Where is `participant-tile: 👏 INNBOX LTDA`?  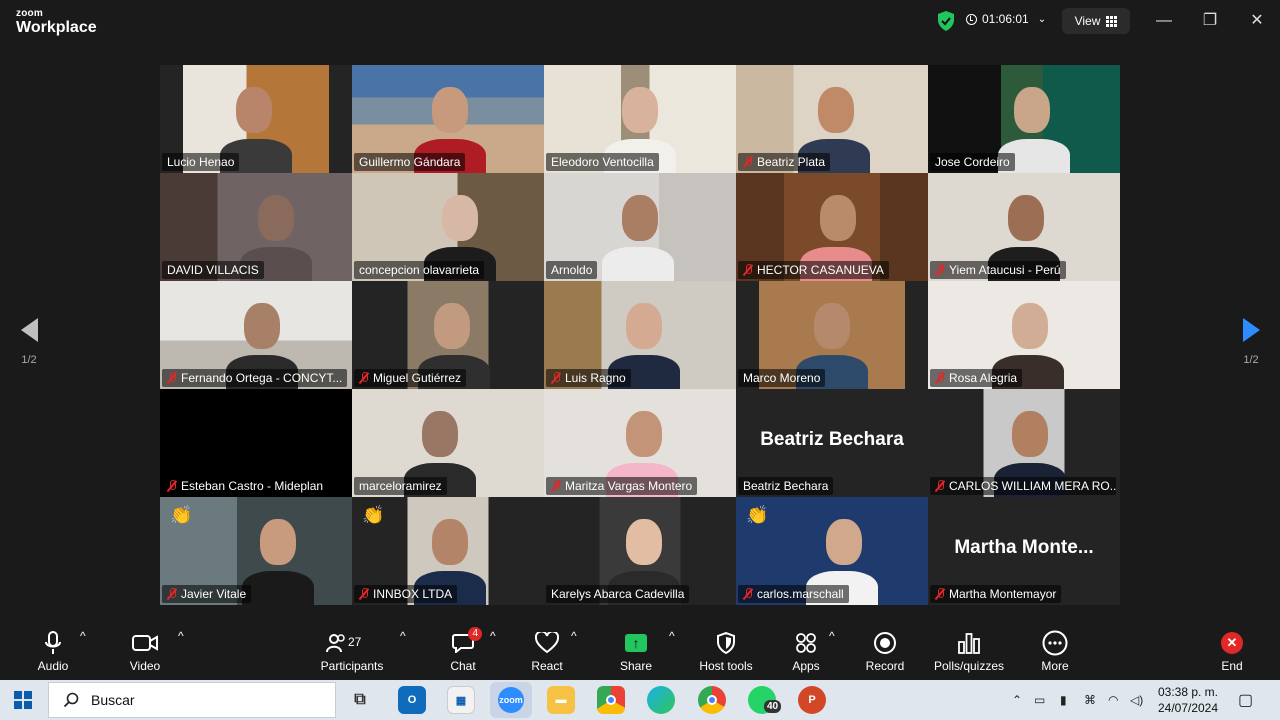 participant-tile: 👏 INNBOX LTDA is located at coordinates (448, 551).